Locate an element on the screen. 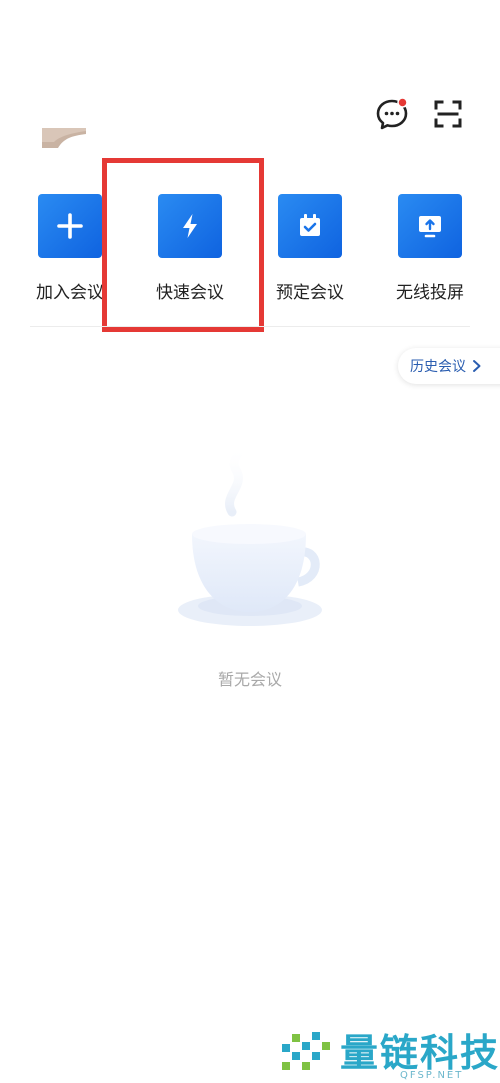 This screenshot has height=1083, width=500. history-meetings-label: 历史会议 is located at coordinates (438, 367).